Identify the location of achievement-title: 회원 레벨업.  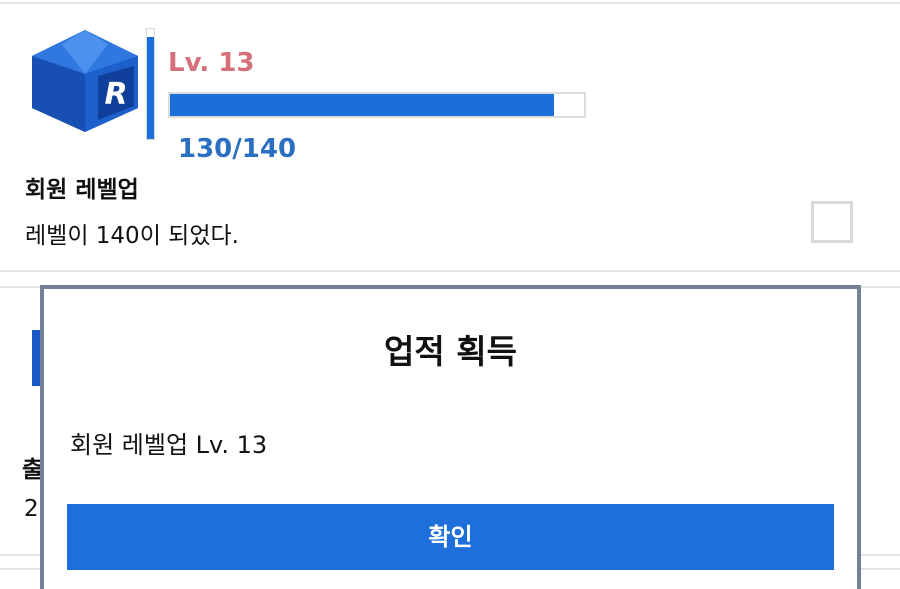
(82, 190).